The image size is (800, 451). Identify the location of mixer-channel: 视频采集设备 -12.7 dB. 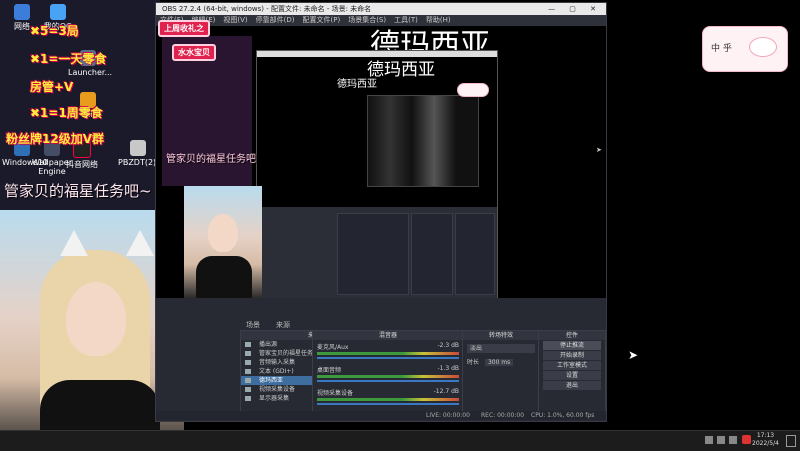
(388, 397).